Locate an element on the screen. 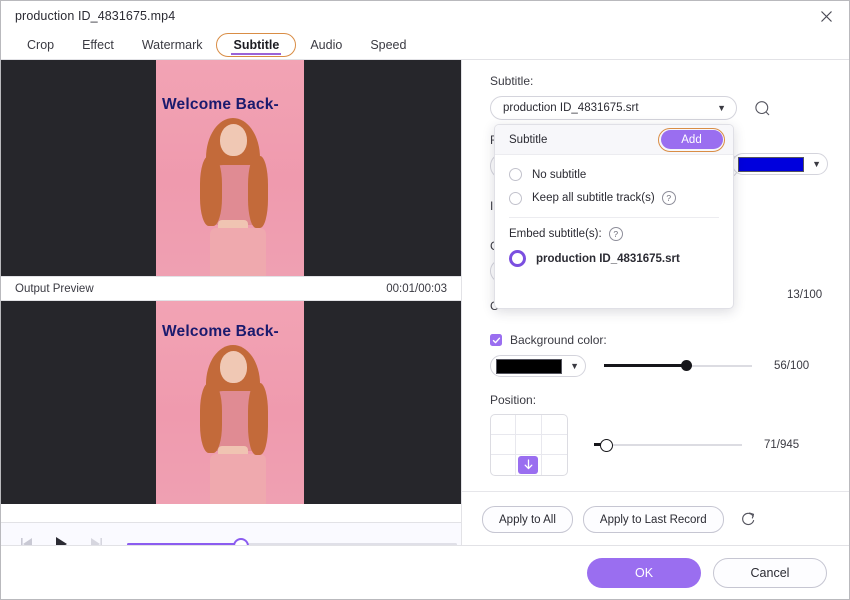 The width and height of the screenshot is (850, 600). tab-speed: Speed is located at coordinates (388, 45).